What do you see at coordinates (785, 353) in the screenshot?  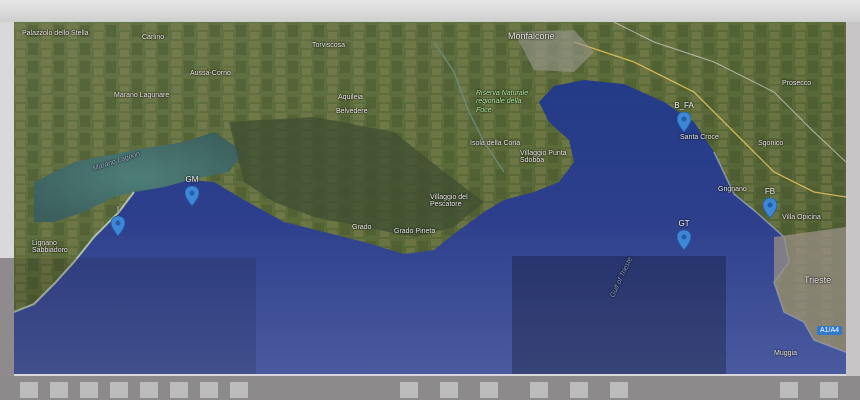 I see `place-label: Muggia` at bounding box center [785, 353].